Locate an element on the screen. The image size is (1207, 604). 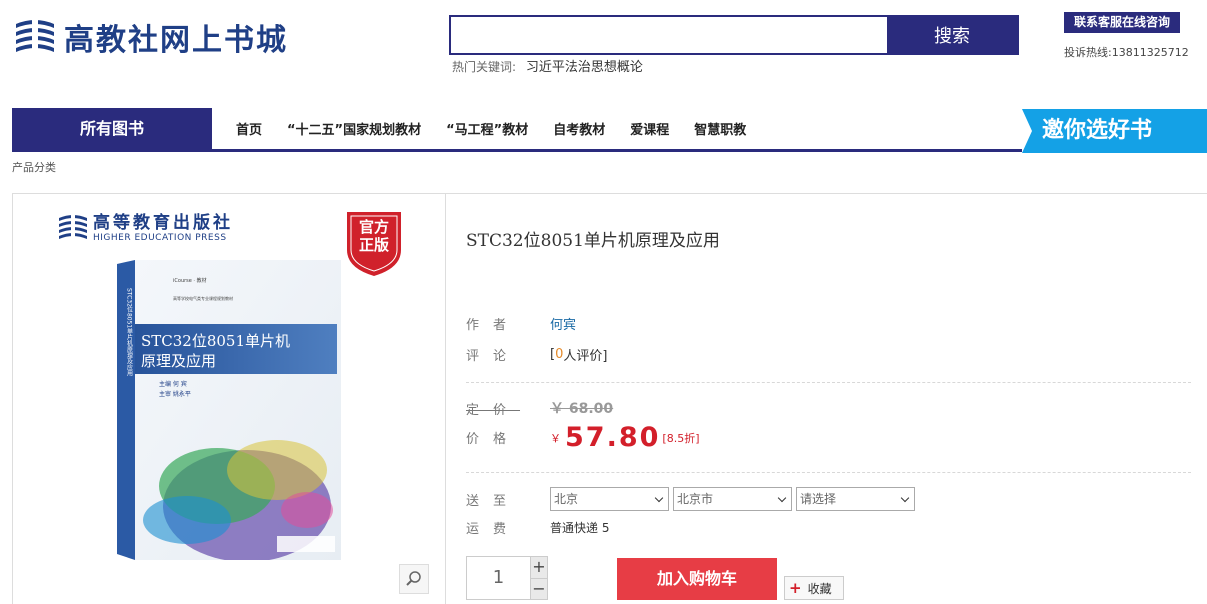
add-to-cart-button: 加入购物车 is located at coordinates (697, 579).